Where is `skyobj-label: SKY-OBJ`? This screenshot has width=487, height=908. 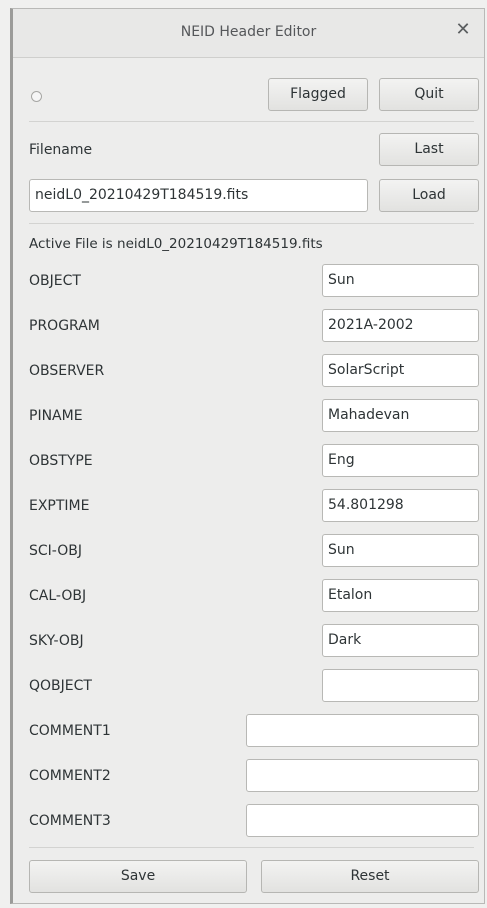 skyobj-label: SKY-OBJ is located at coordinates (56, 641).